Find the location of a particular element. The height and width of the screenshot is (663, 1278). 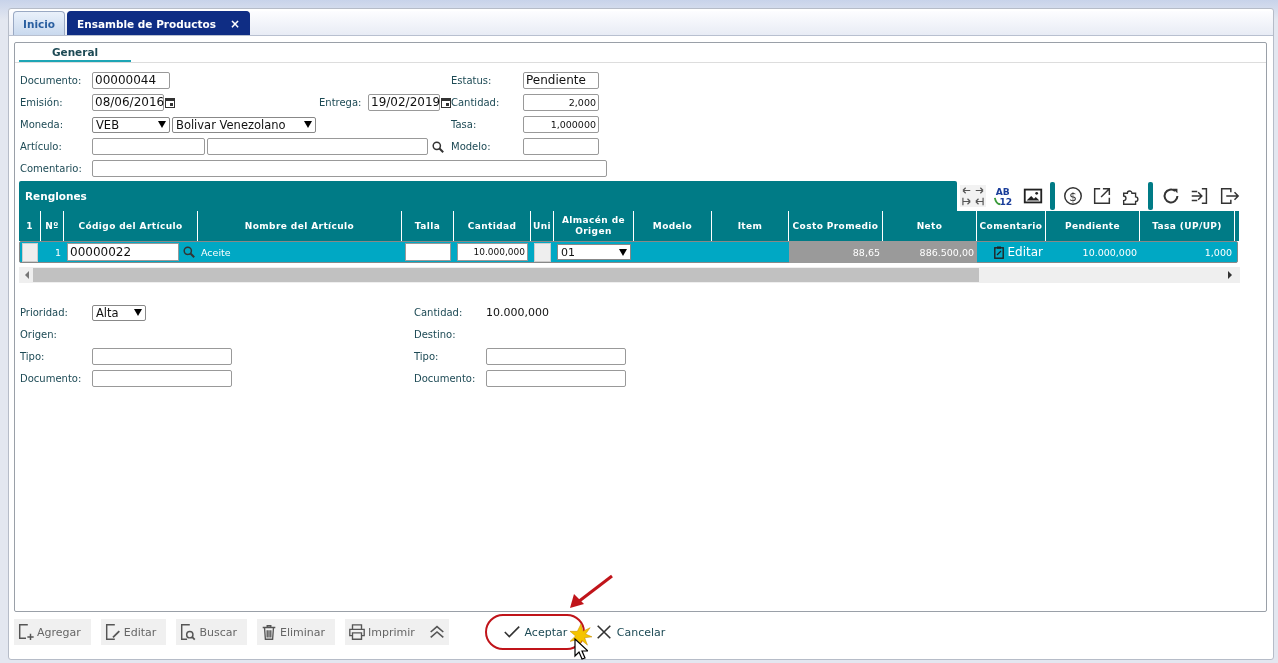

article-name-field is located at coordinates (317, 146).